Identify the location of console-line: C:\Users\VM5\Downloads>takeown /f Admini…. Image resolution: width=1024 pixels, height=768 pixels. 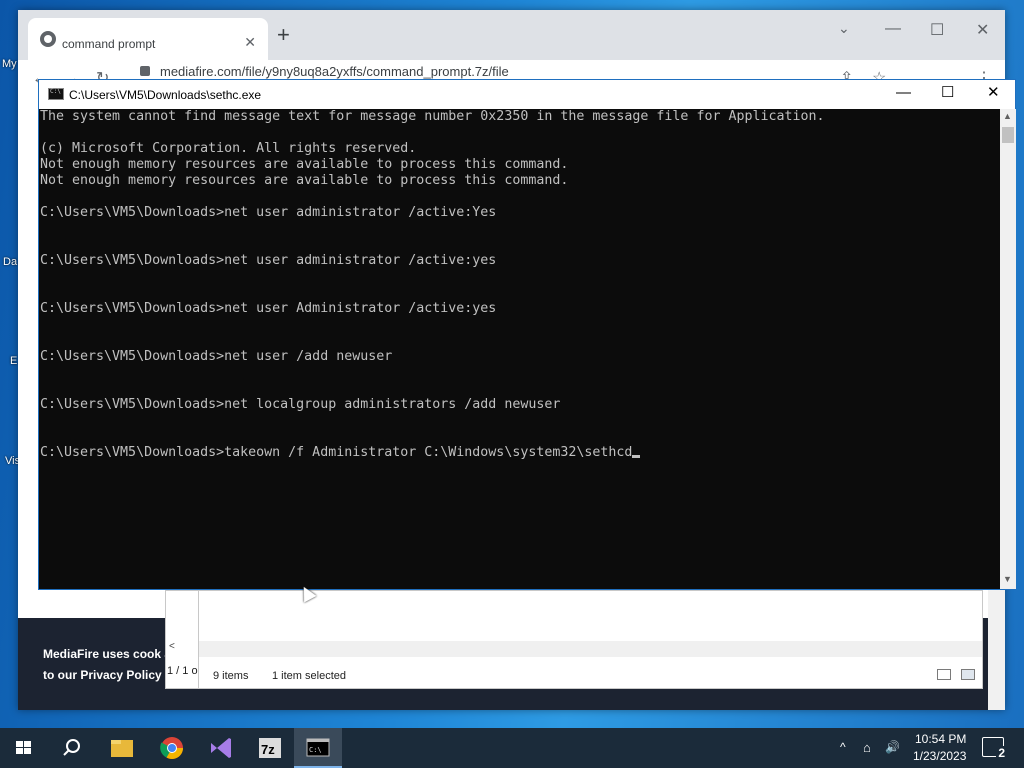
(432, 453).